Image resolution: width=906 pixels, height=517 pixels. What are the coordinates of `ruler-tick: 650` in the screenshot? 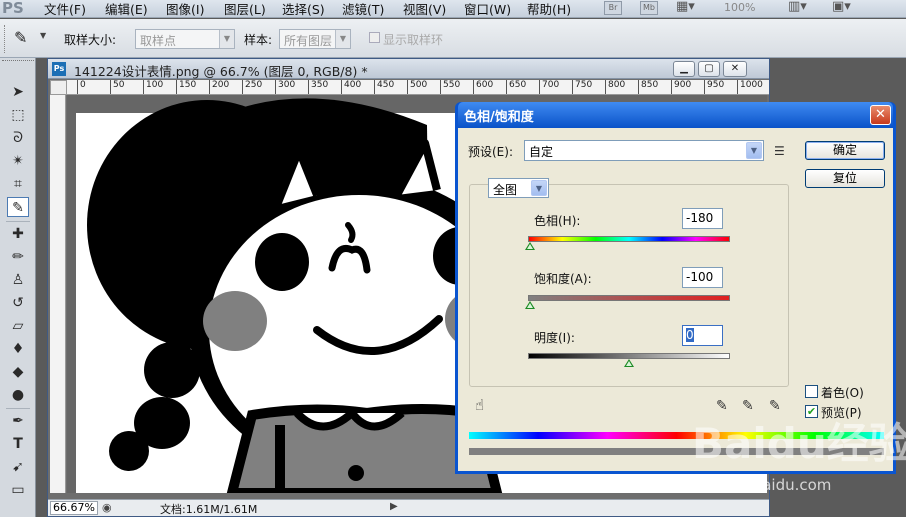 It's located at (516, 87).